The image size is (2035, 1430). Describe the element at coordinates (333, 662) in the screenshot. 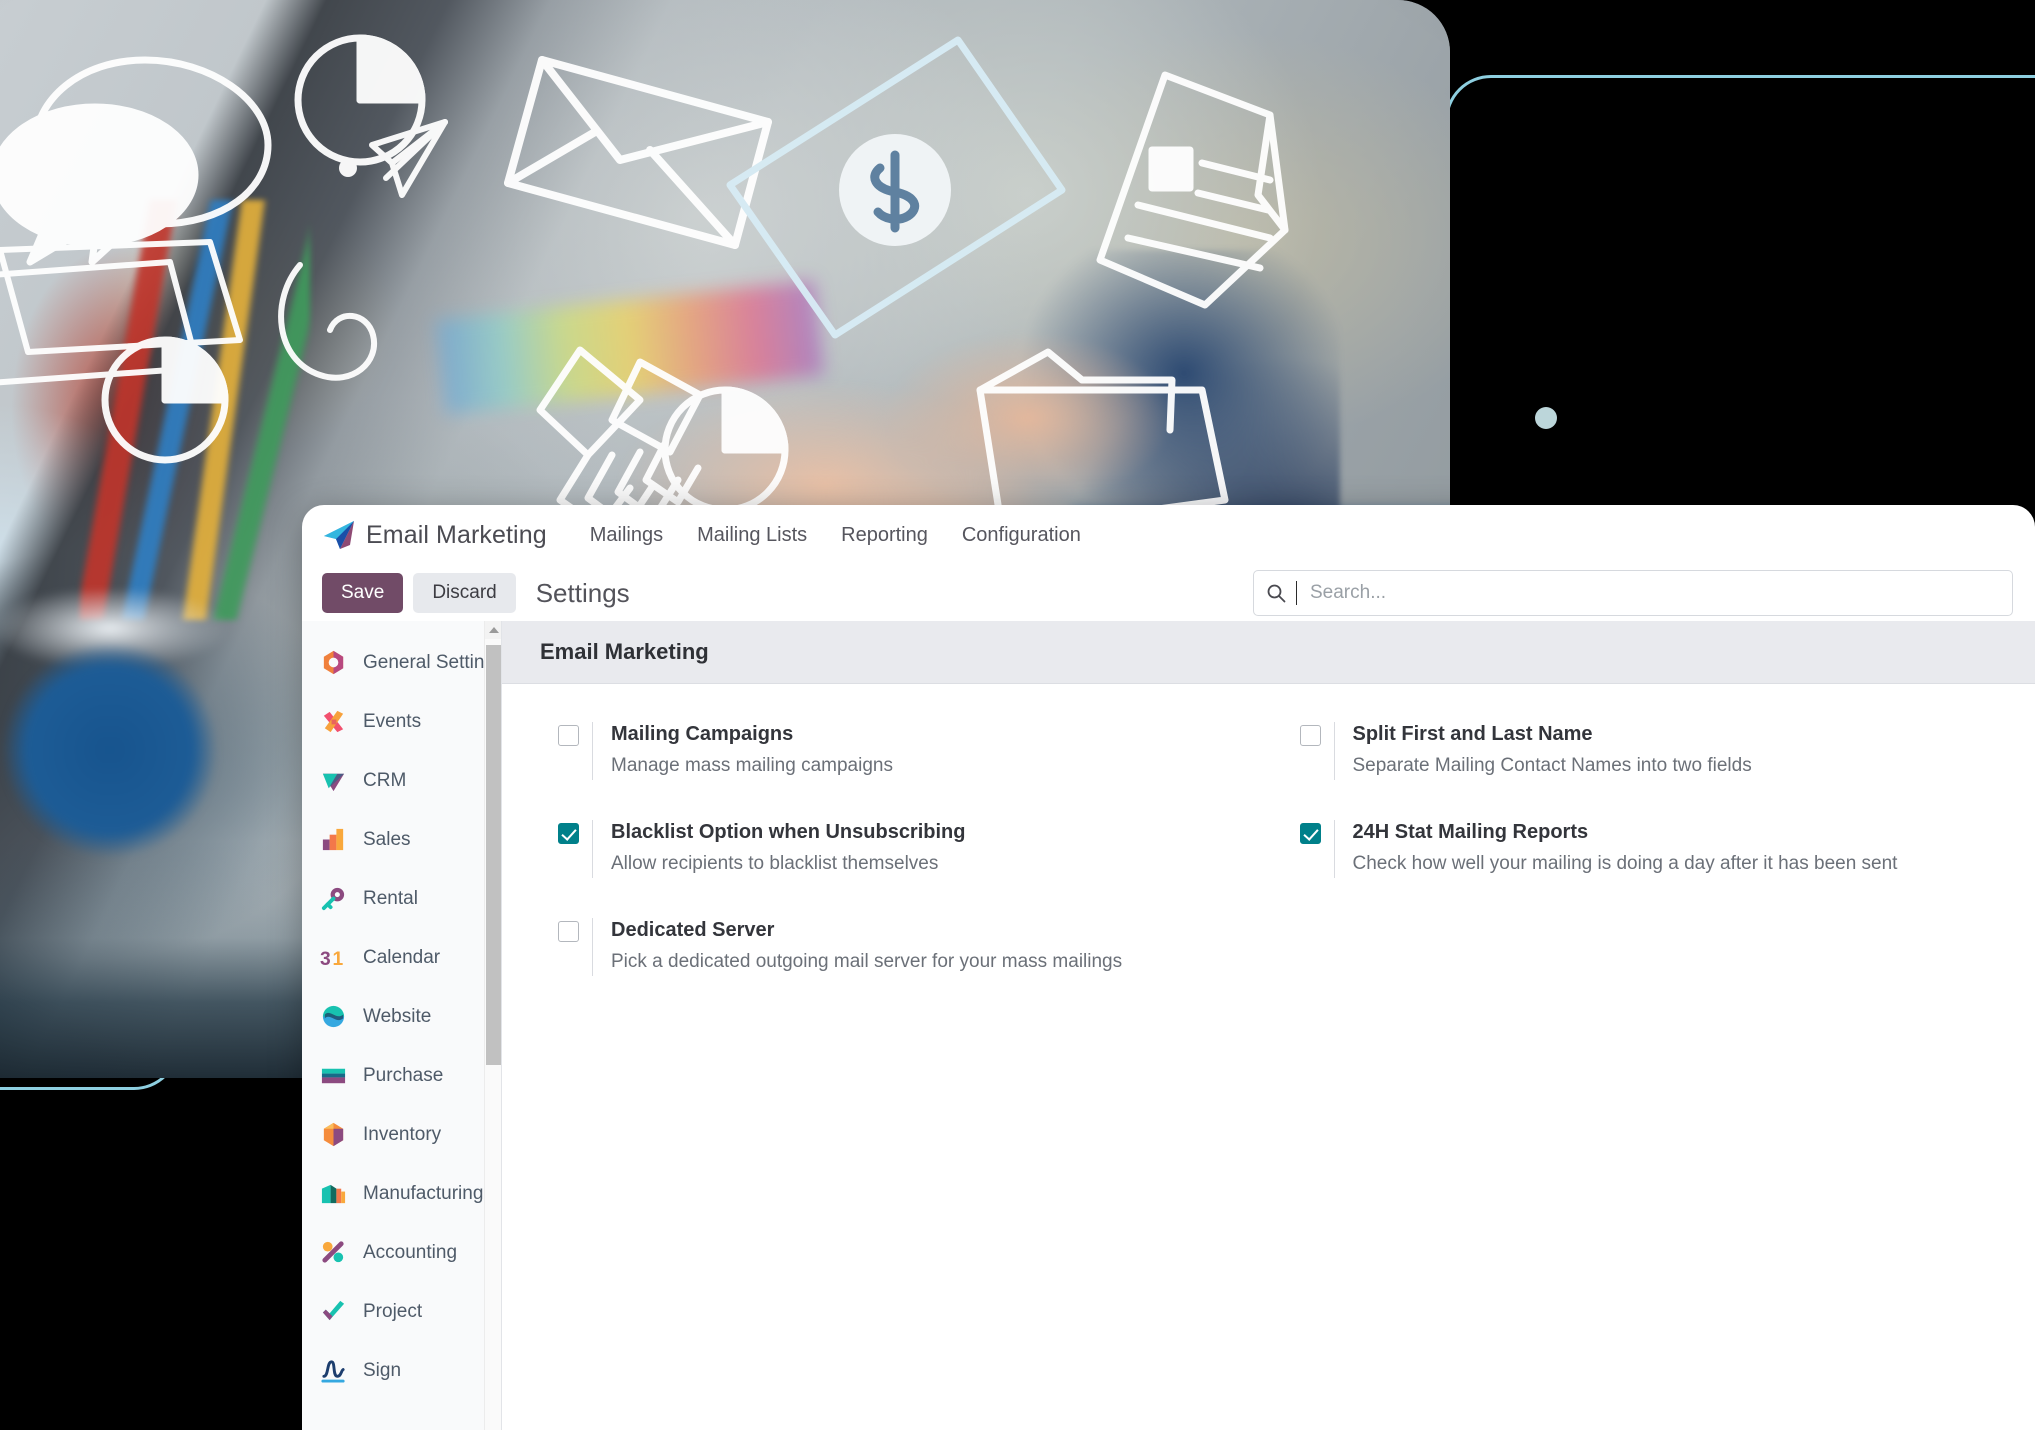

I see `settings-gear-icon` at that location.